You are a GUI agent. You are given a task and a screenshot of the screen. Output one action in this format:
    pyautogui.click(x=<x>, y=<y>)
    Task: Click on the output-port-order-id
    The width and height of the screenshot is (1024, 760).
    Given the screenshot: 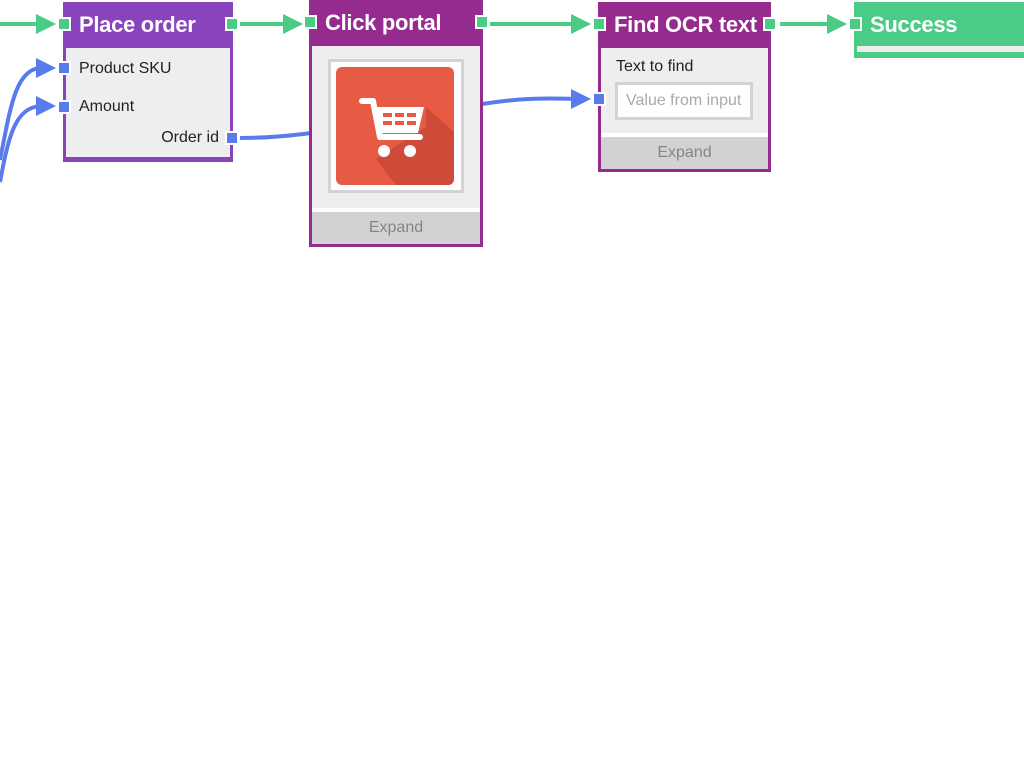 What is the action you would take?
    pyautogui.click(x=232, y=138)
    